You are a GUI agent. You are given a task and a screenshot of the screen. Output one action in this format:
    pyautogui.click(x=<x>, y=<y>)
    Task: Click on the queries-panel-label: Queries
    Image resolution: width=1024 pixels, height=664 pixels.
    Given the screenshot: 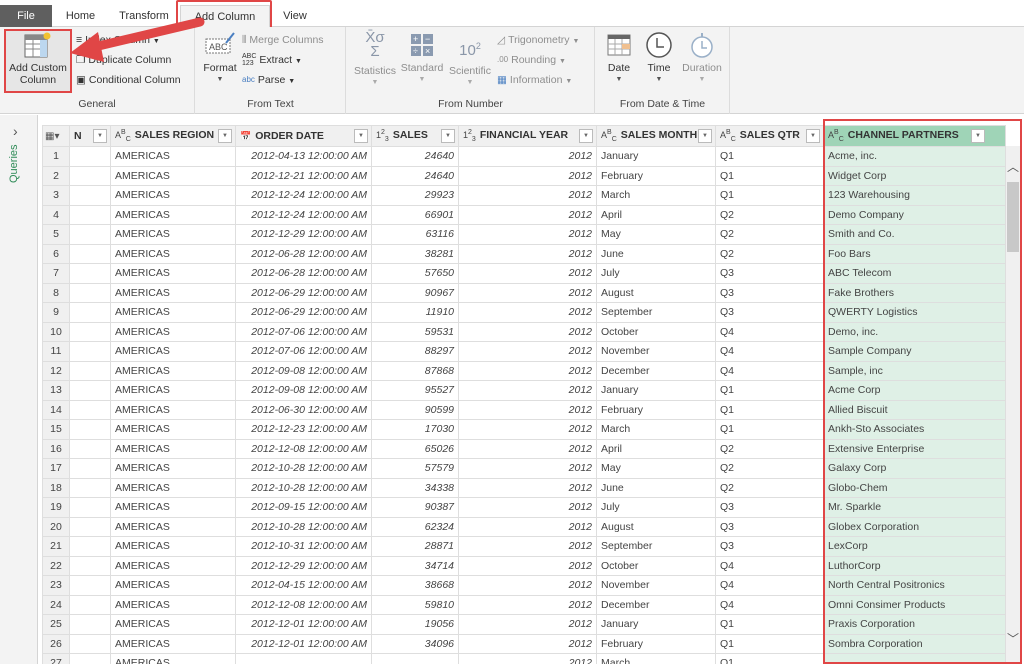 What is the action you would take?
    pyautogui.click(x=14, y=163)
    